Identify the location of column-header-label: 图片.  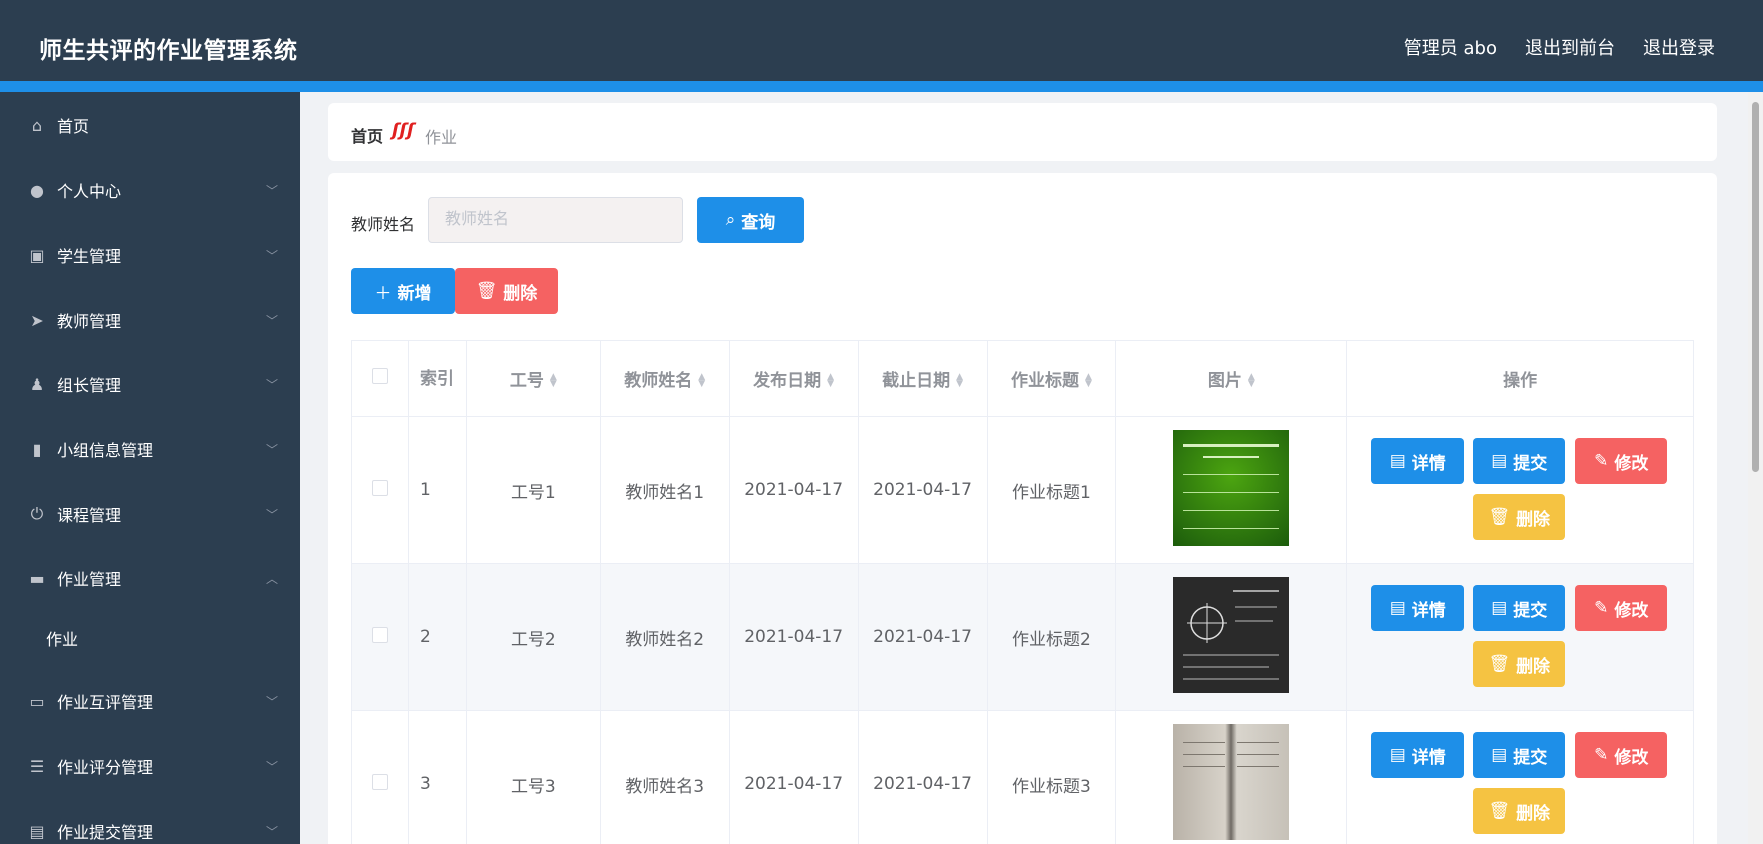
(1224, 381).